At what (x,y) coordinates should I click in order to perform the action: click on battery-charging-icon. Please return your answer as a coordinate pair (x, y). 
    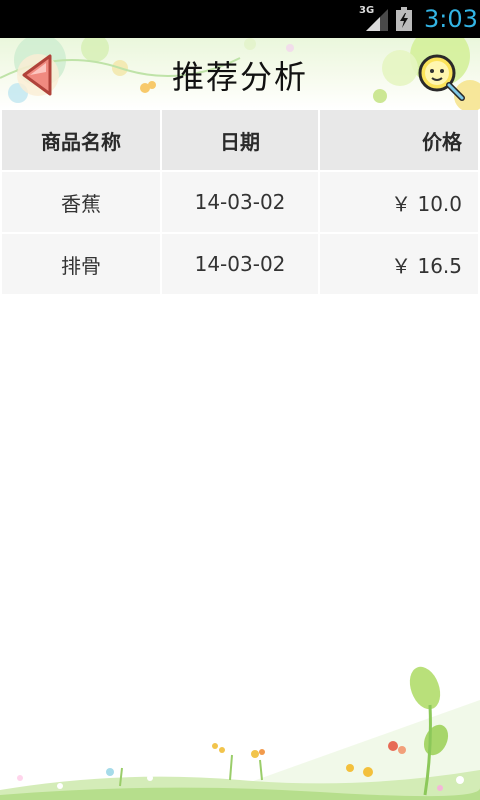
    Looking at the image, I should click on (404, 19).